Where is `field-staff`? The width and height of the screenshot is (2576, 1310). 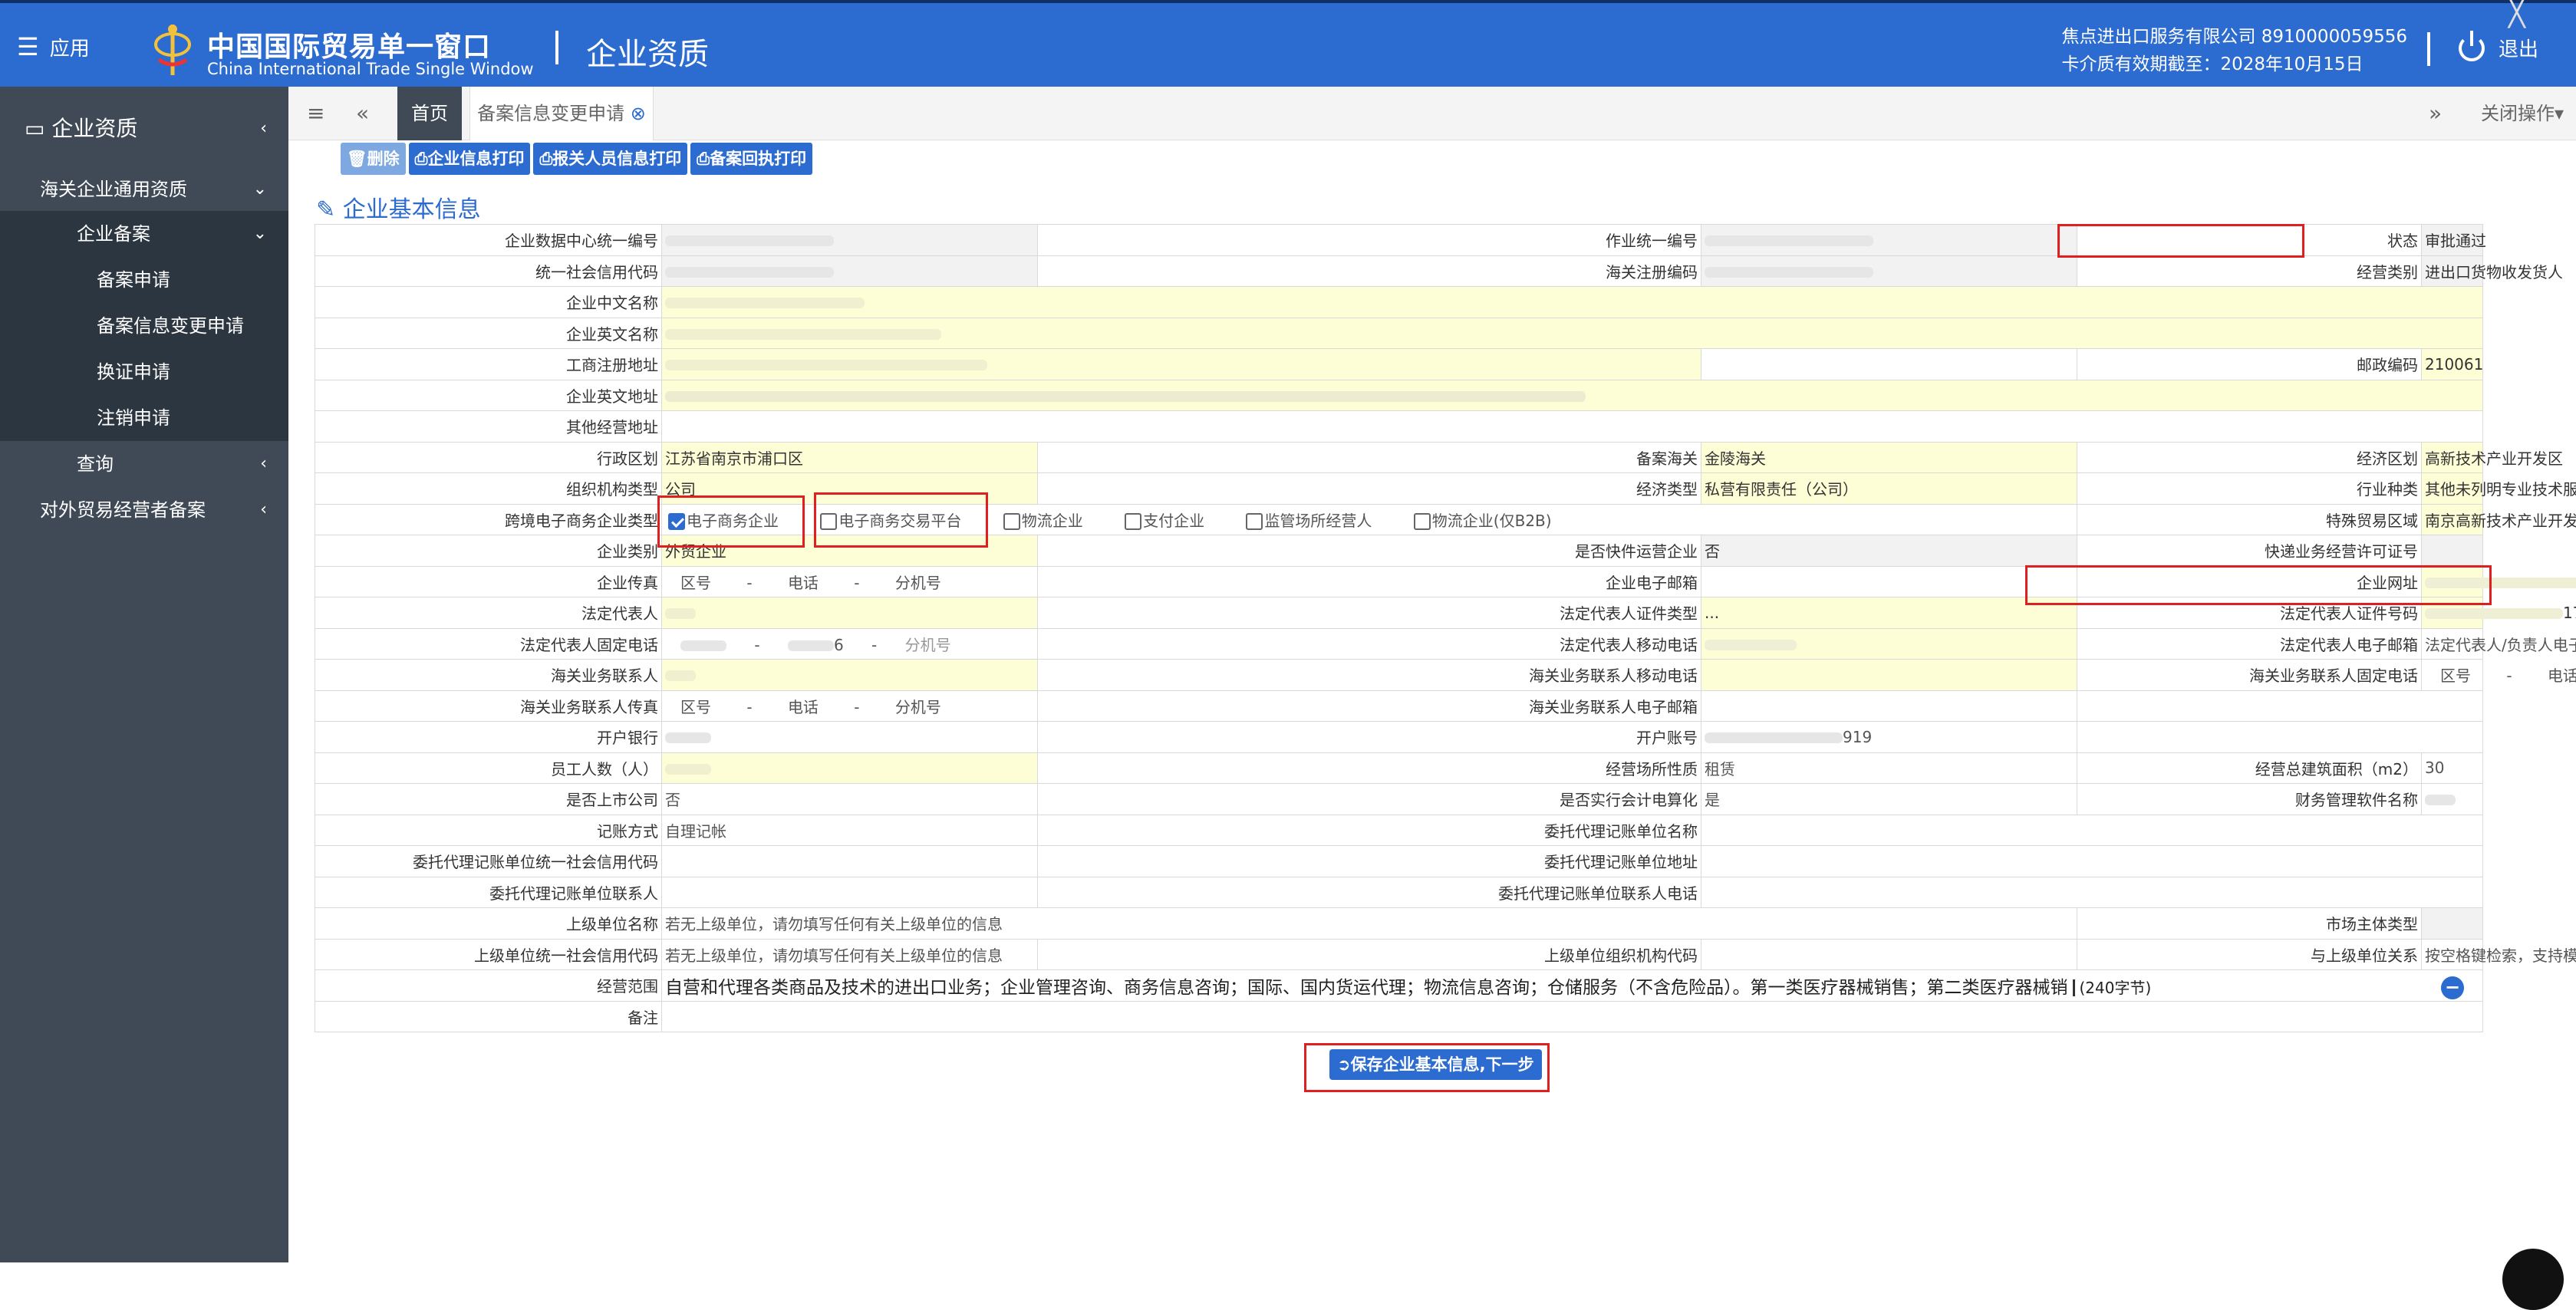
field-staff is located at coordinates (849, 768).